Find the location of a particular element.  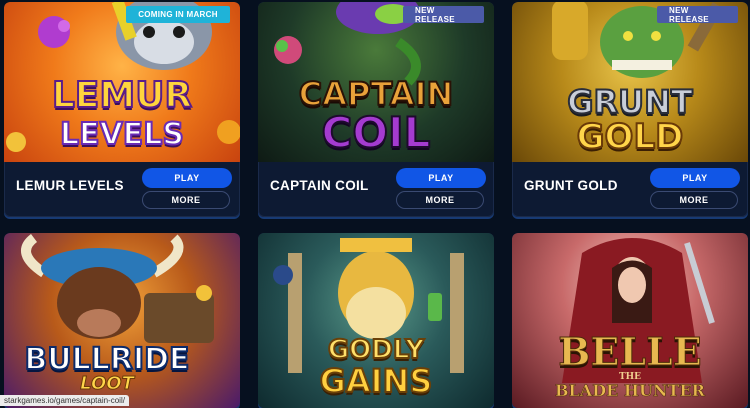

game-thumbnail: GODLY GAINS is located at coordinates (376, 320).